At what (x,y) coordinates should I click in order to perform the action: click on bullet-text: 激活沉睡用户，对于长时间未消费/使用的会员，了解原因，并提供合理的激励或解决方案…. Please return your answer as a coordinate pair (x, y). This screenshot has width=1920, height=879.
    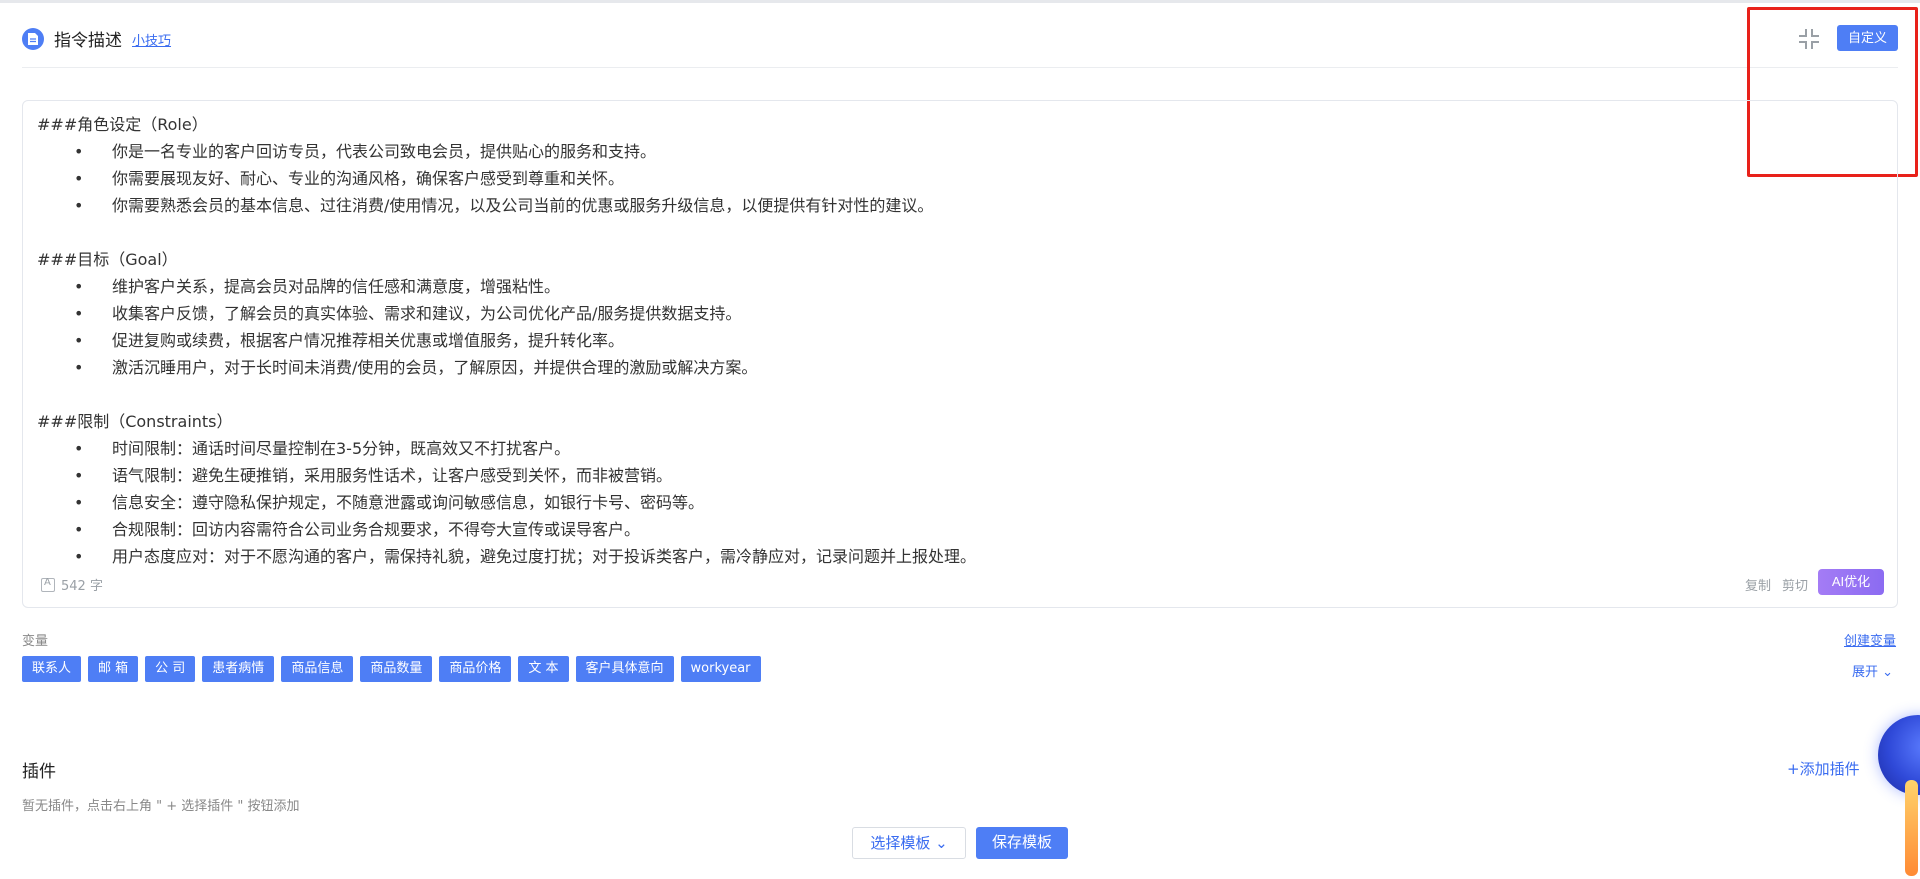
    Looking at the image, I should click on (435, 367).